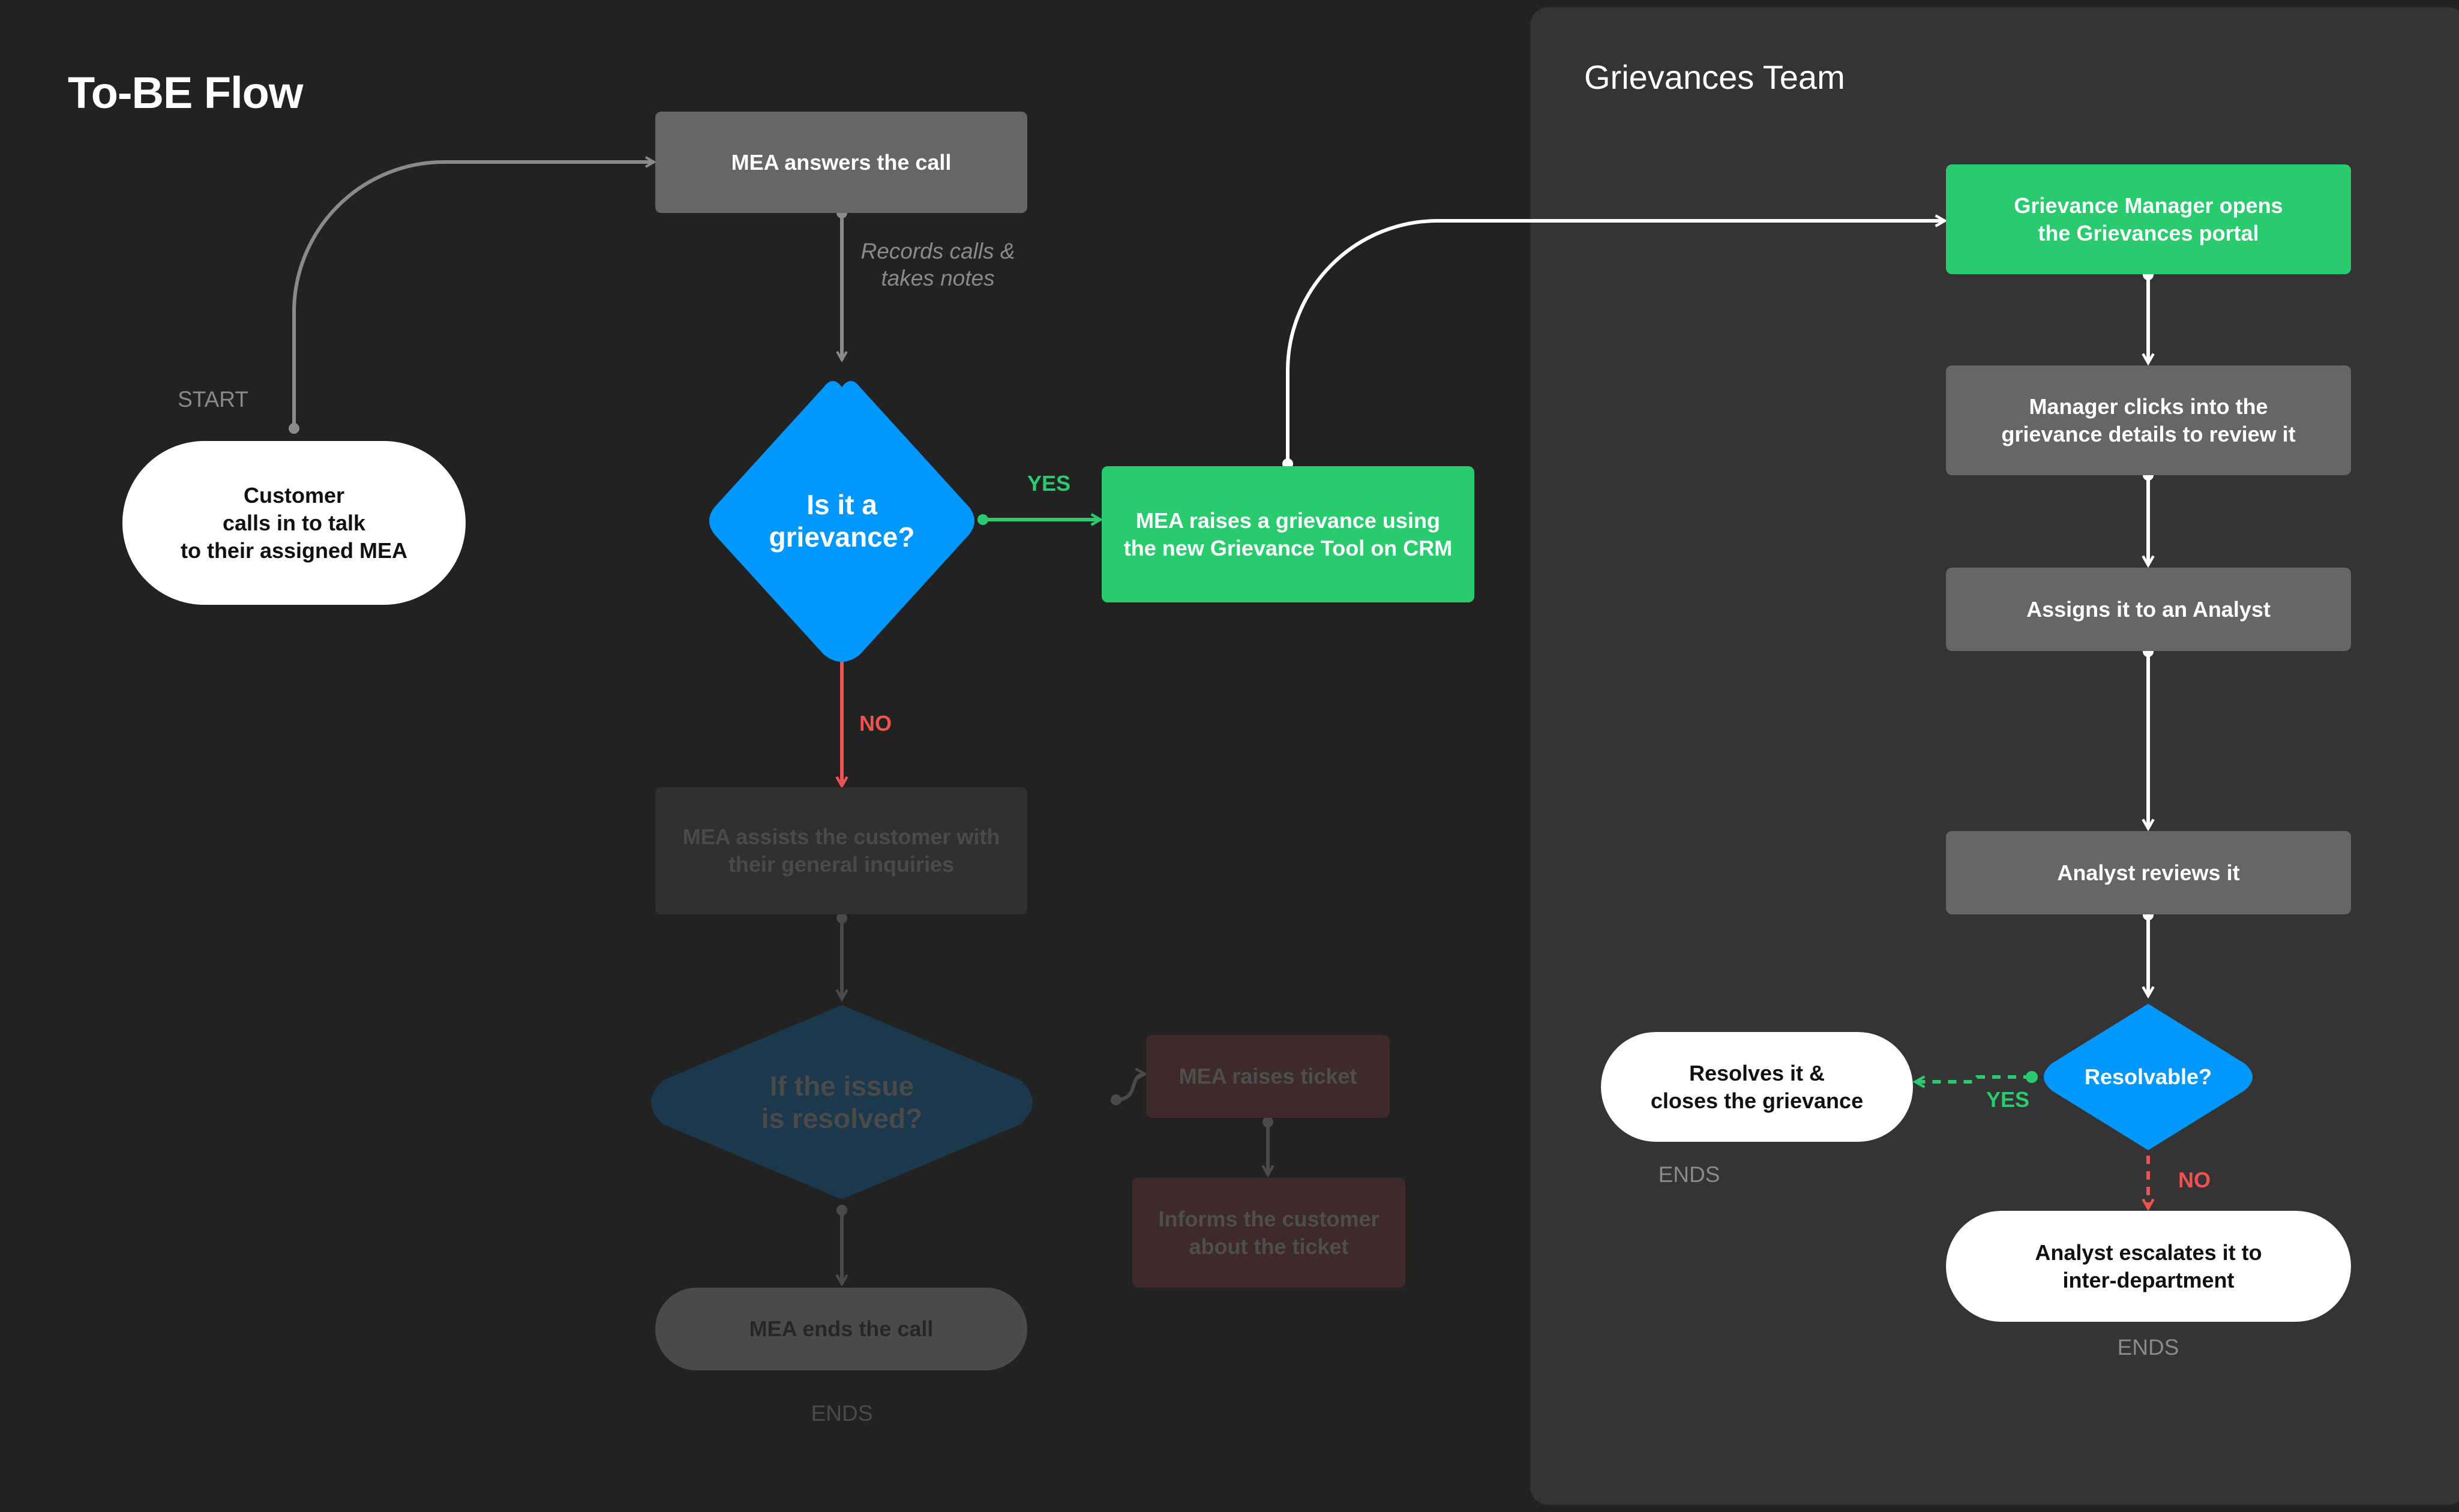 This screenshot has width=2459, height=1512. I want to click on note-records-calls: Records calls & takes notes, so click(937, 265).